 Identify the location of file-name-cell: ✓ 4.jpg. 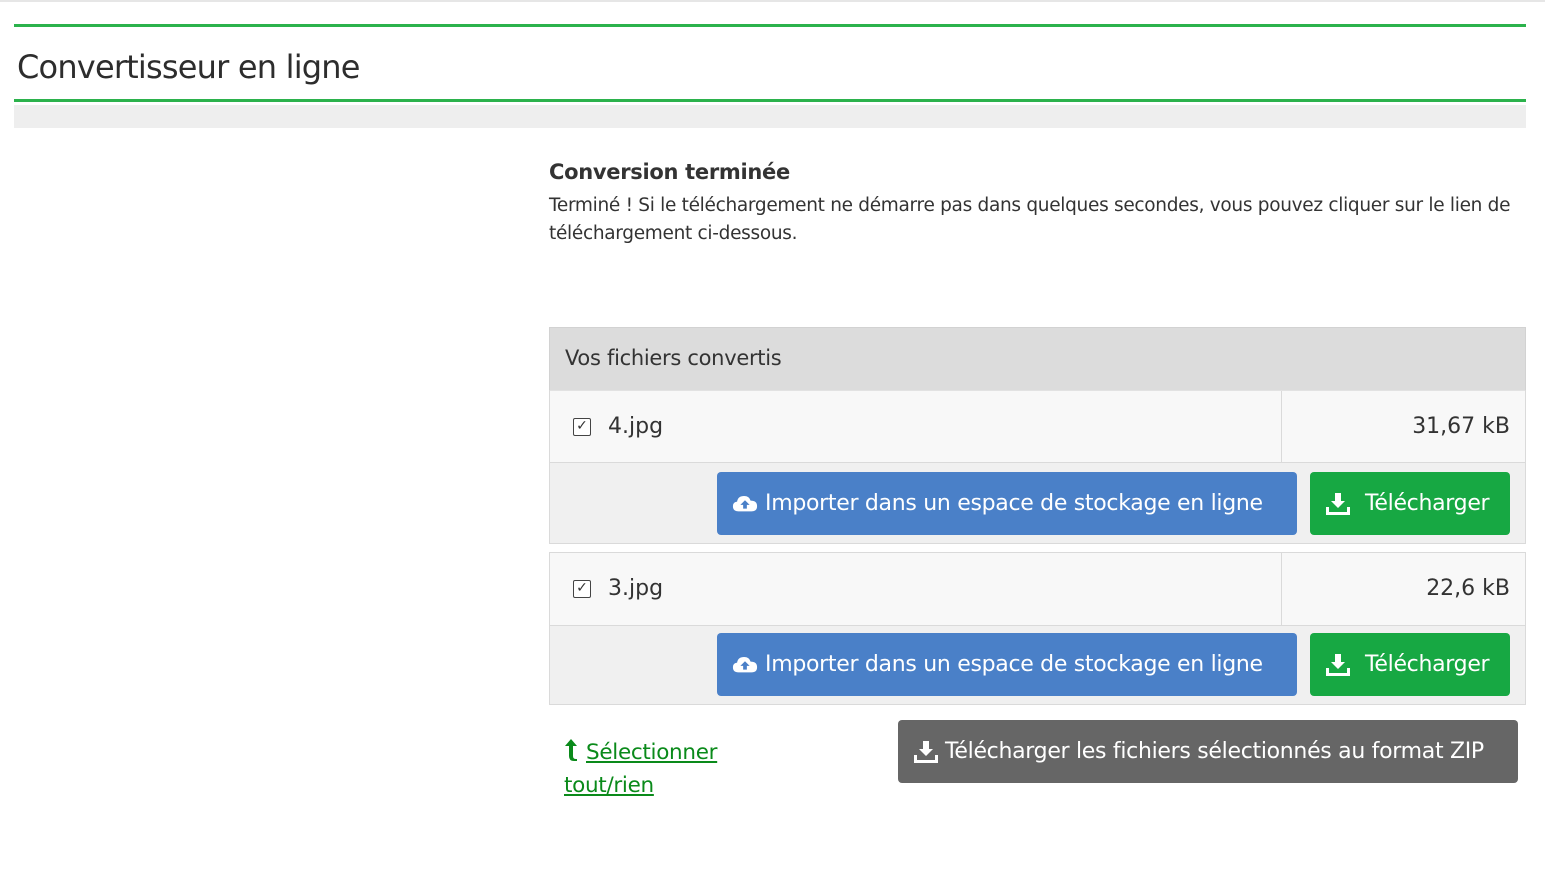
(916, 426).